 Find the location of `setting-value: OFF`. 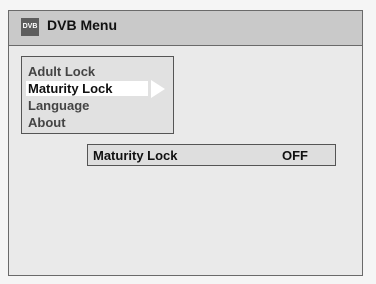

setting-value: OFF is located at coordinates (295, 155).